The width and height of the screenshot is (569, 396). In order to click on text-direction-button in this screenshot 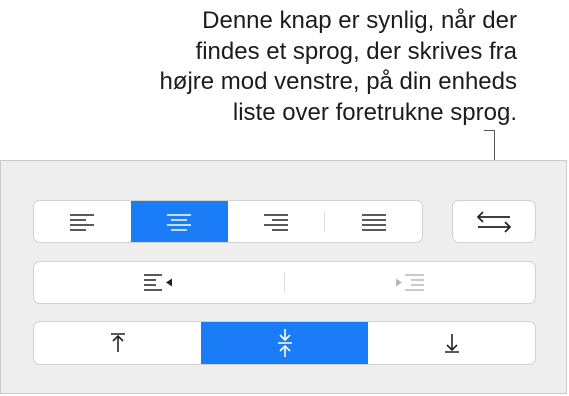, I will do `click(494, 221)`.